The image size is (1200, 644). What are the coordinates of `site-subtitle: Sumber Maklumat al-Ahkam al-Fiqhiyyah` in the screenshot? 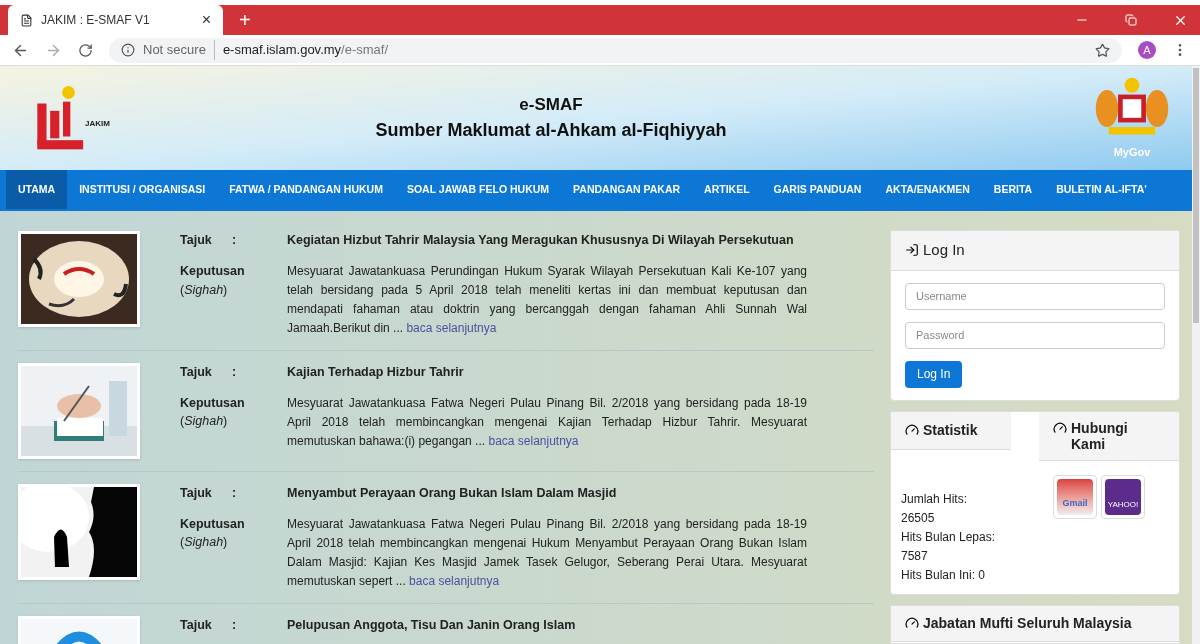 It's located at (551, 131).